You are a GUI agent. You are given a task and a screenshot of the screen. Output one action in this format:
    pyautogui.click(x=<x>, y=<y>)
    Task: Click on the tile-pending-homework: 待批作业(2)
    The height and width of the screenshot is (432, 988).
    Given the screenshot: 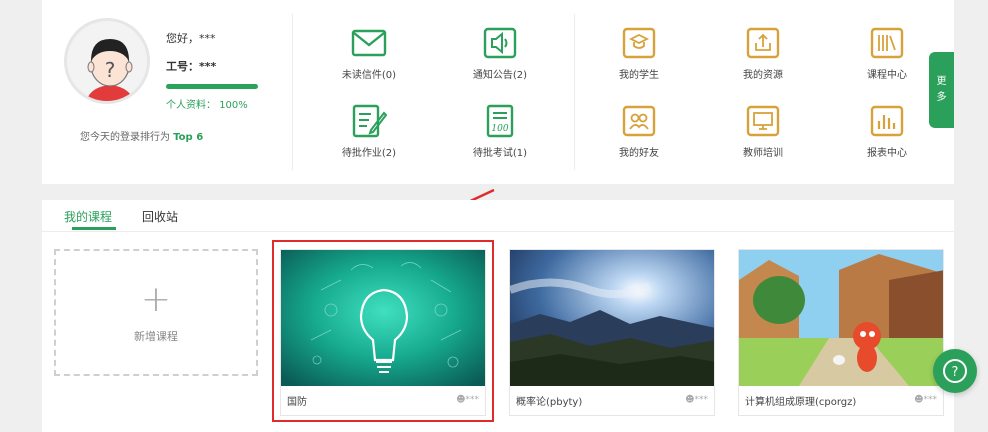 What is the action you would take?
    pyautogui.click(x=369, y=131)
    